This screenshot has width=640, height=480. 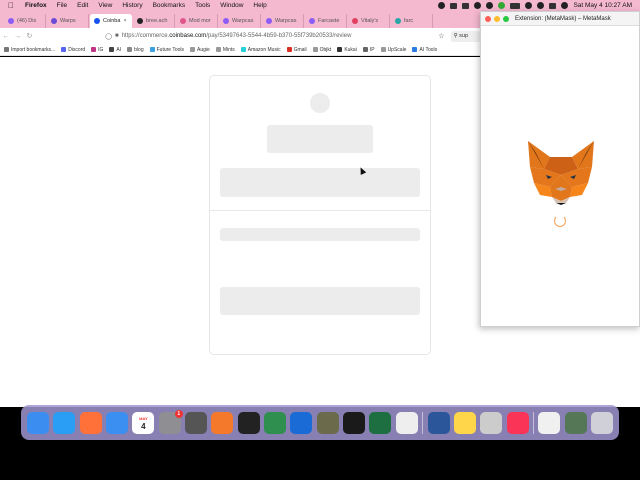 I want to click on tab-close-icon: ×, so click(x=124, y=21).